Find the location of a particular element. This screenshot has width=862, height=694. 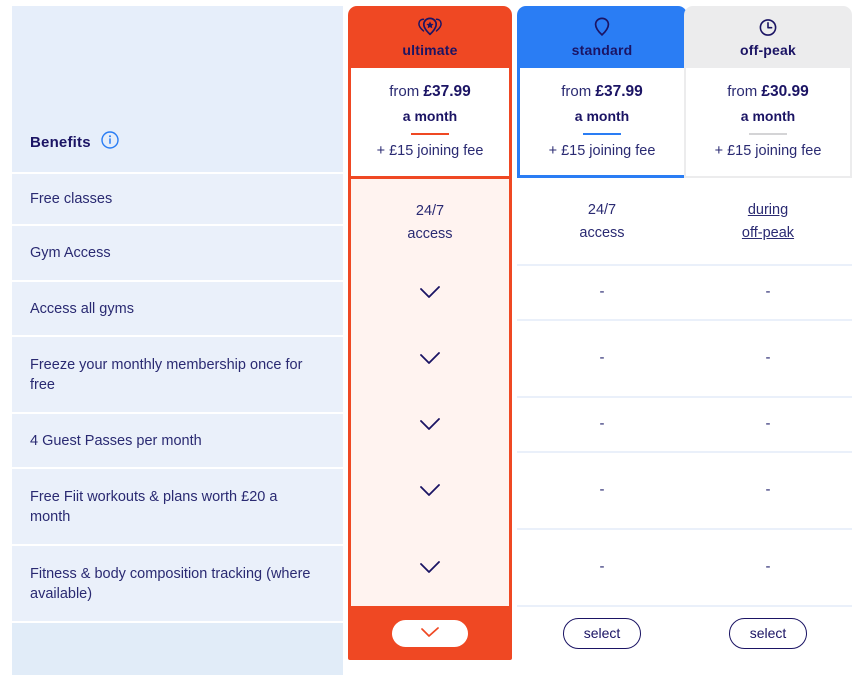

benefits-header: Benefits is located at coordinates (177, 89).